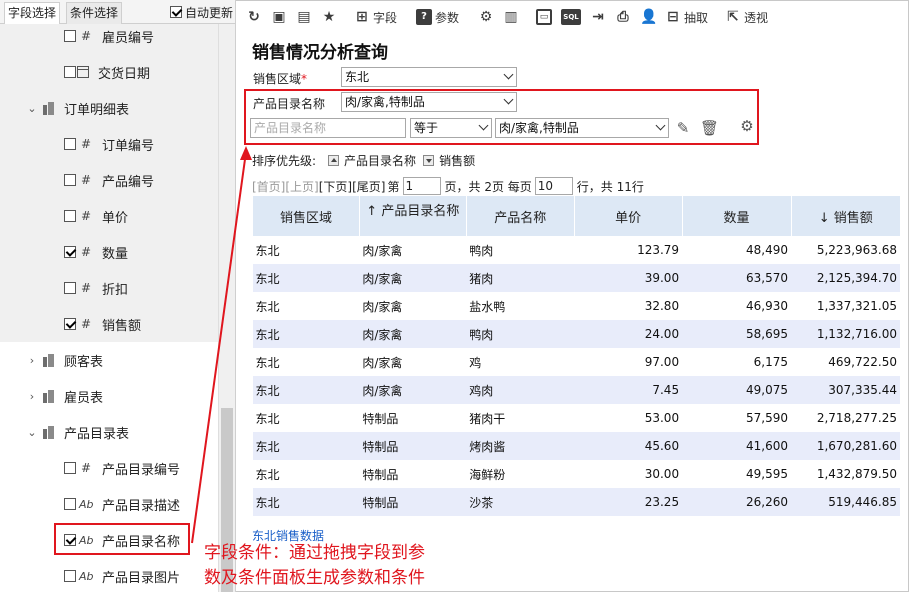 The height and width of the screenshot is (592, 909). What do you see at coordinates (577, 474) in the screenshot?
I see `table-row: 东北 特制品 海鲜粉 30.00 49,595 1,432,879.50` at bounding box center [577, 474].